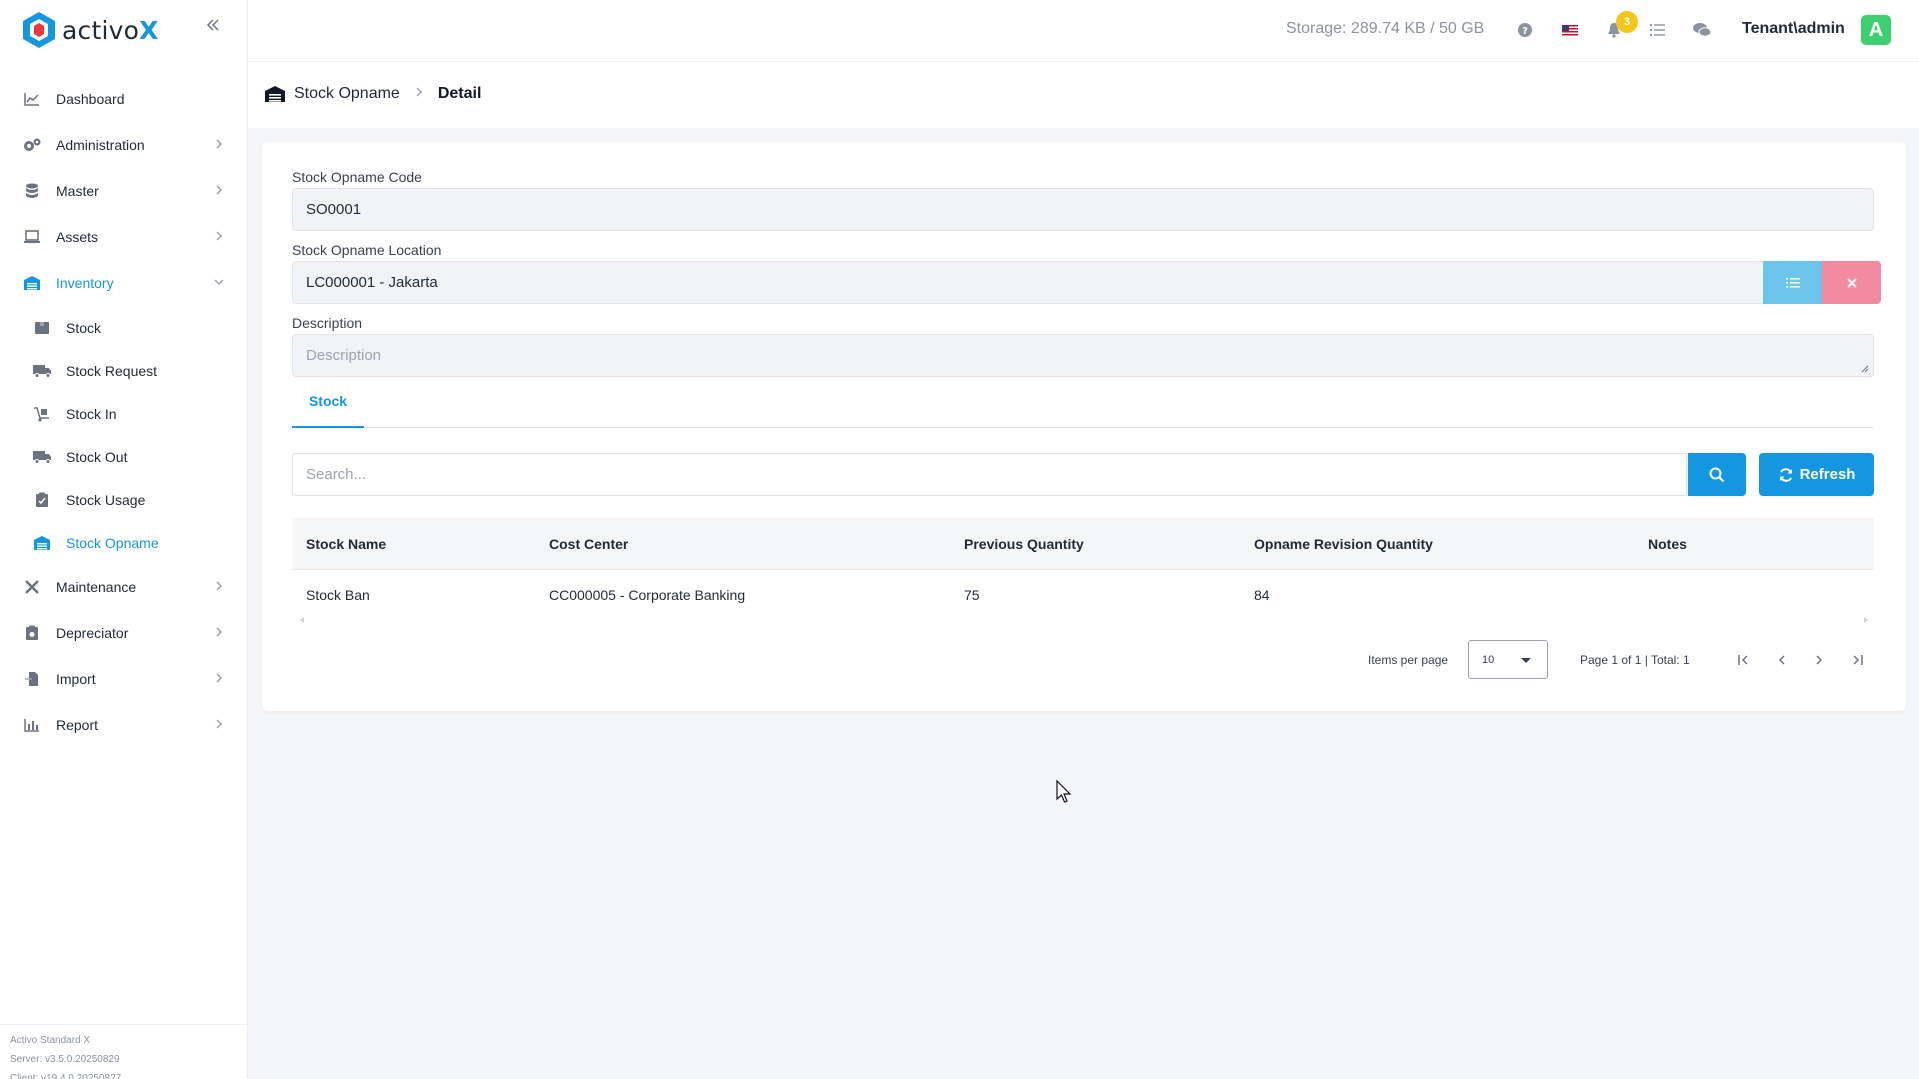 The height and width of the screenshot is (1079, 1919). Describe the element at coordinates (77, 725) in the screenshot. I see `sidebar-item-label: Report` at that location.